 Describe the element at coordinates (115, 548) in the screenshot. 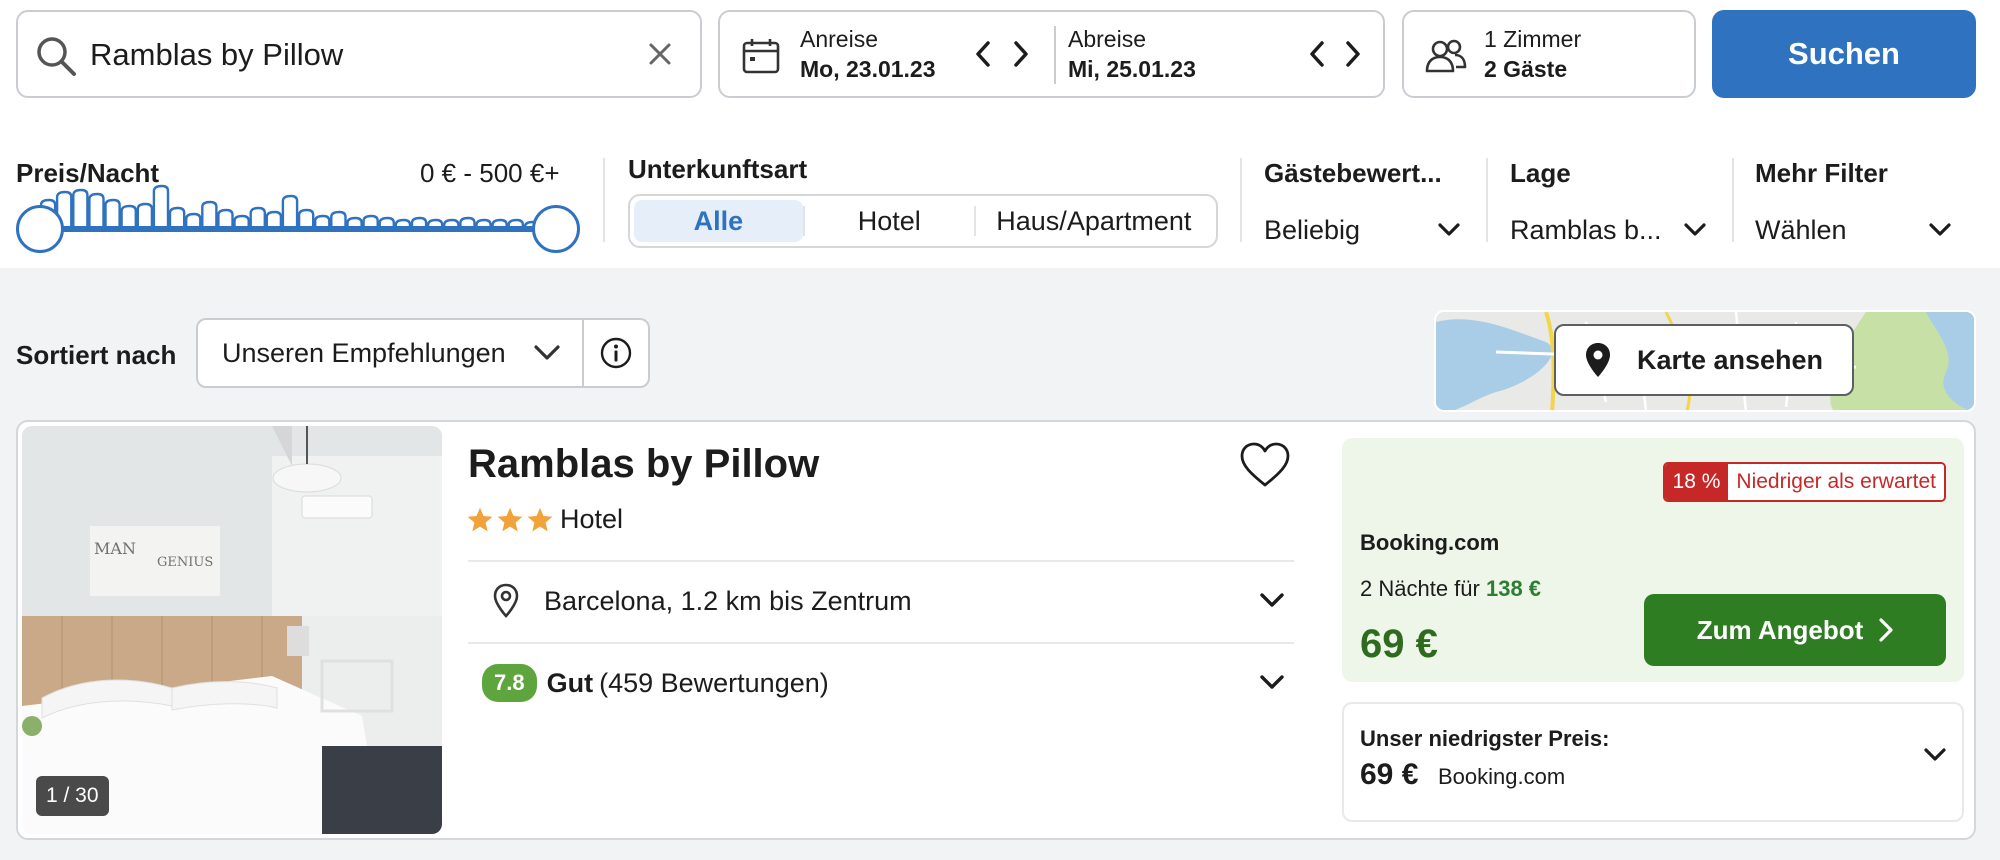

I see `svg-text: MAN` at that location.